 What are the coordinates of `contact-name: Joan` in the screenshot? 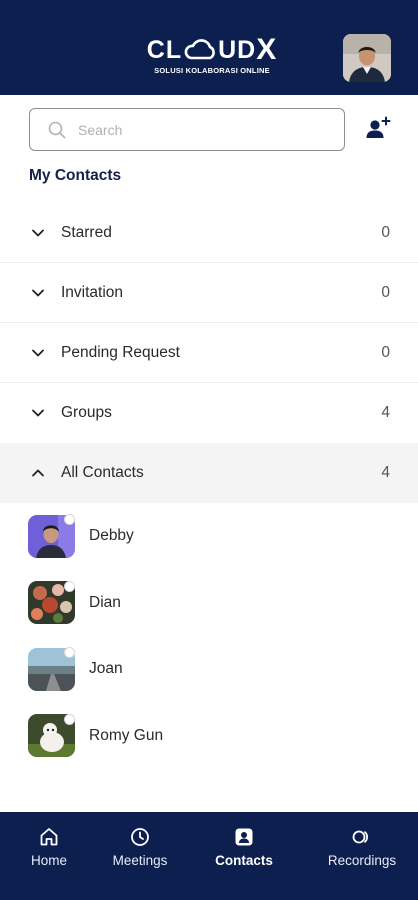 It's located at (106, 669).